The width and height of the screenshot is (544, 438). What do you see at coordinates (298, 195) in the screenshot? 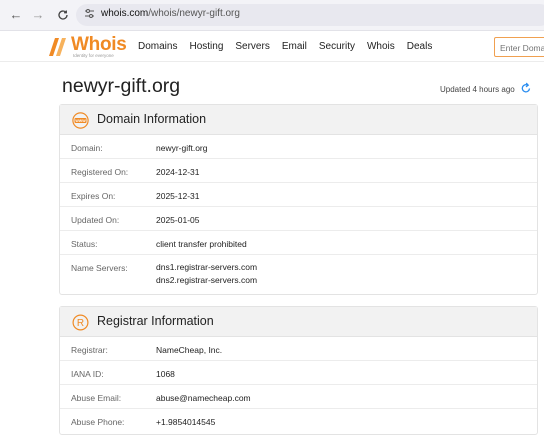
I see `info-row: Expires On: 2025-12-31` at bounding box center [298, 195].